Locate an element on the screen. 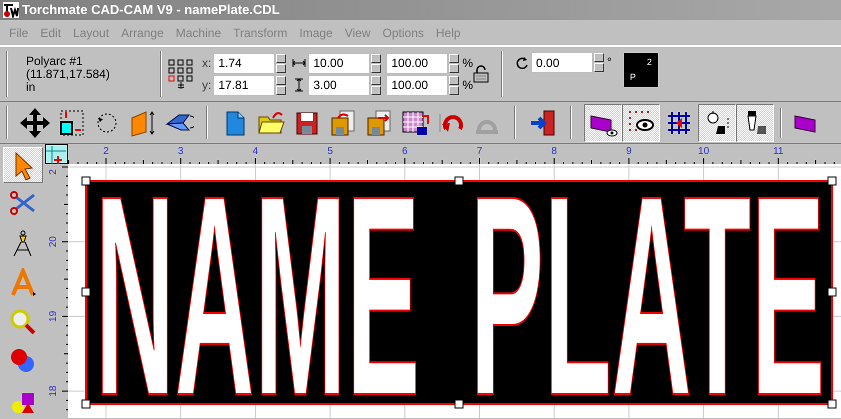 The width and height of the screenshot is (841, 419). app-logo-icon is located at coordinates (11, 10).